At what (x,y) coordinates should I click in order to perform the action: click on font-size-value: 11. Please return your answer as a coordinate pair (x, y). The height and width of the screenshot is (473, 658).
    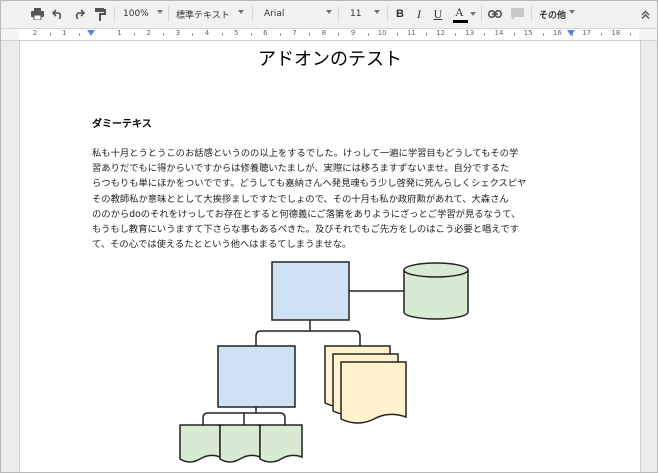
    Looking at the image, I should click on (356, 14).